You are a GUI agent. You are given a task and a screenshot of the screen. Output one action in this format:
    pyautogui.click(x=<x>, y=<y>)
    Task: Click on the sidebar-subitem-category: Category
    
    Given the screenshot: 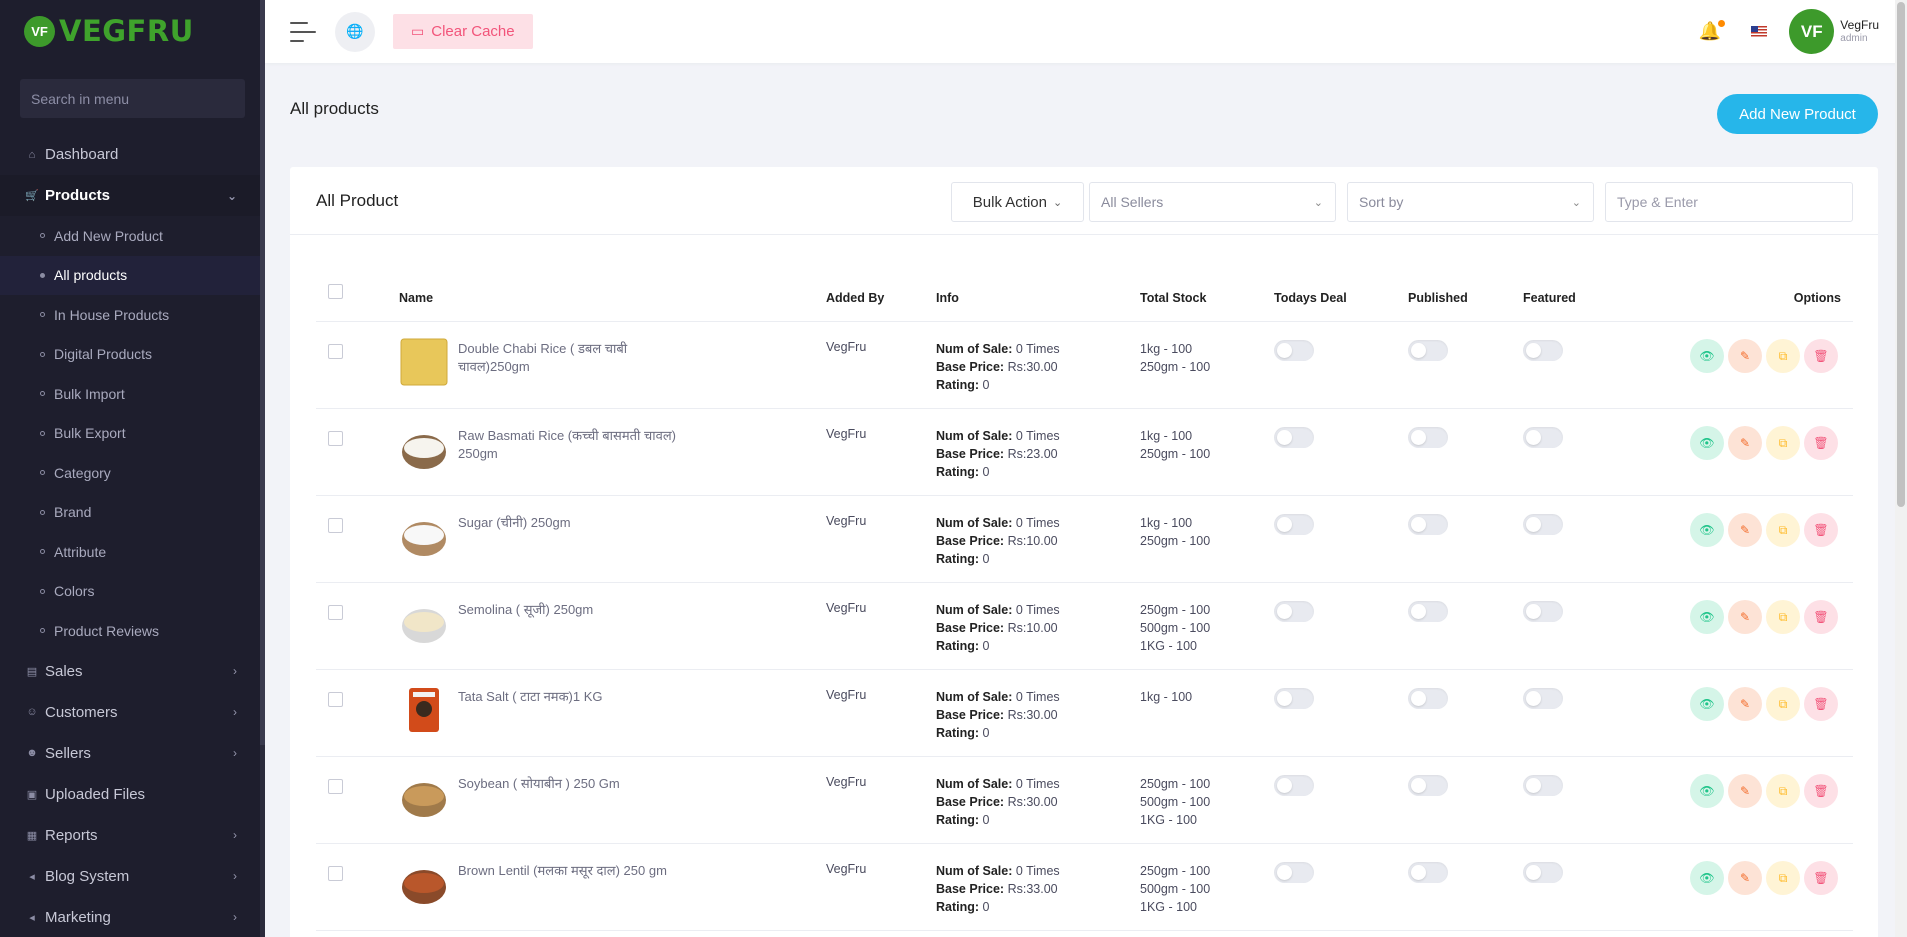 What is the action you would take?
    pyautogui.click(x=132, y=473)
    